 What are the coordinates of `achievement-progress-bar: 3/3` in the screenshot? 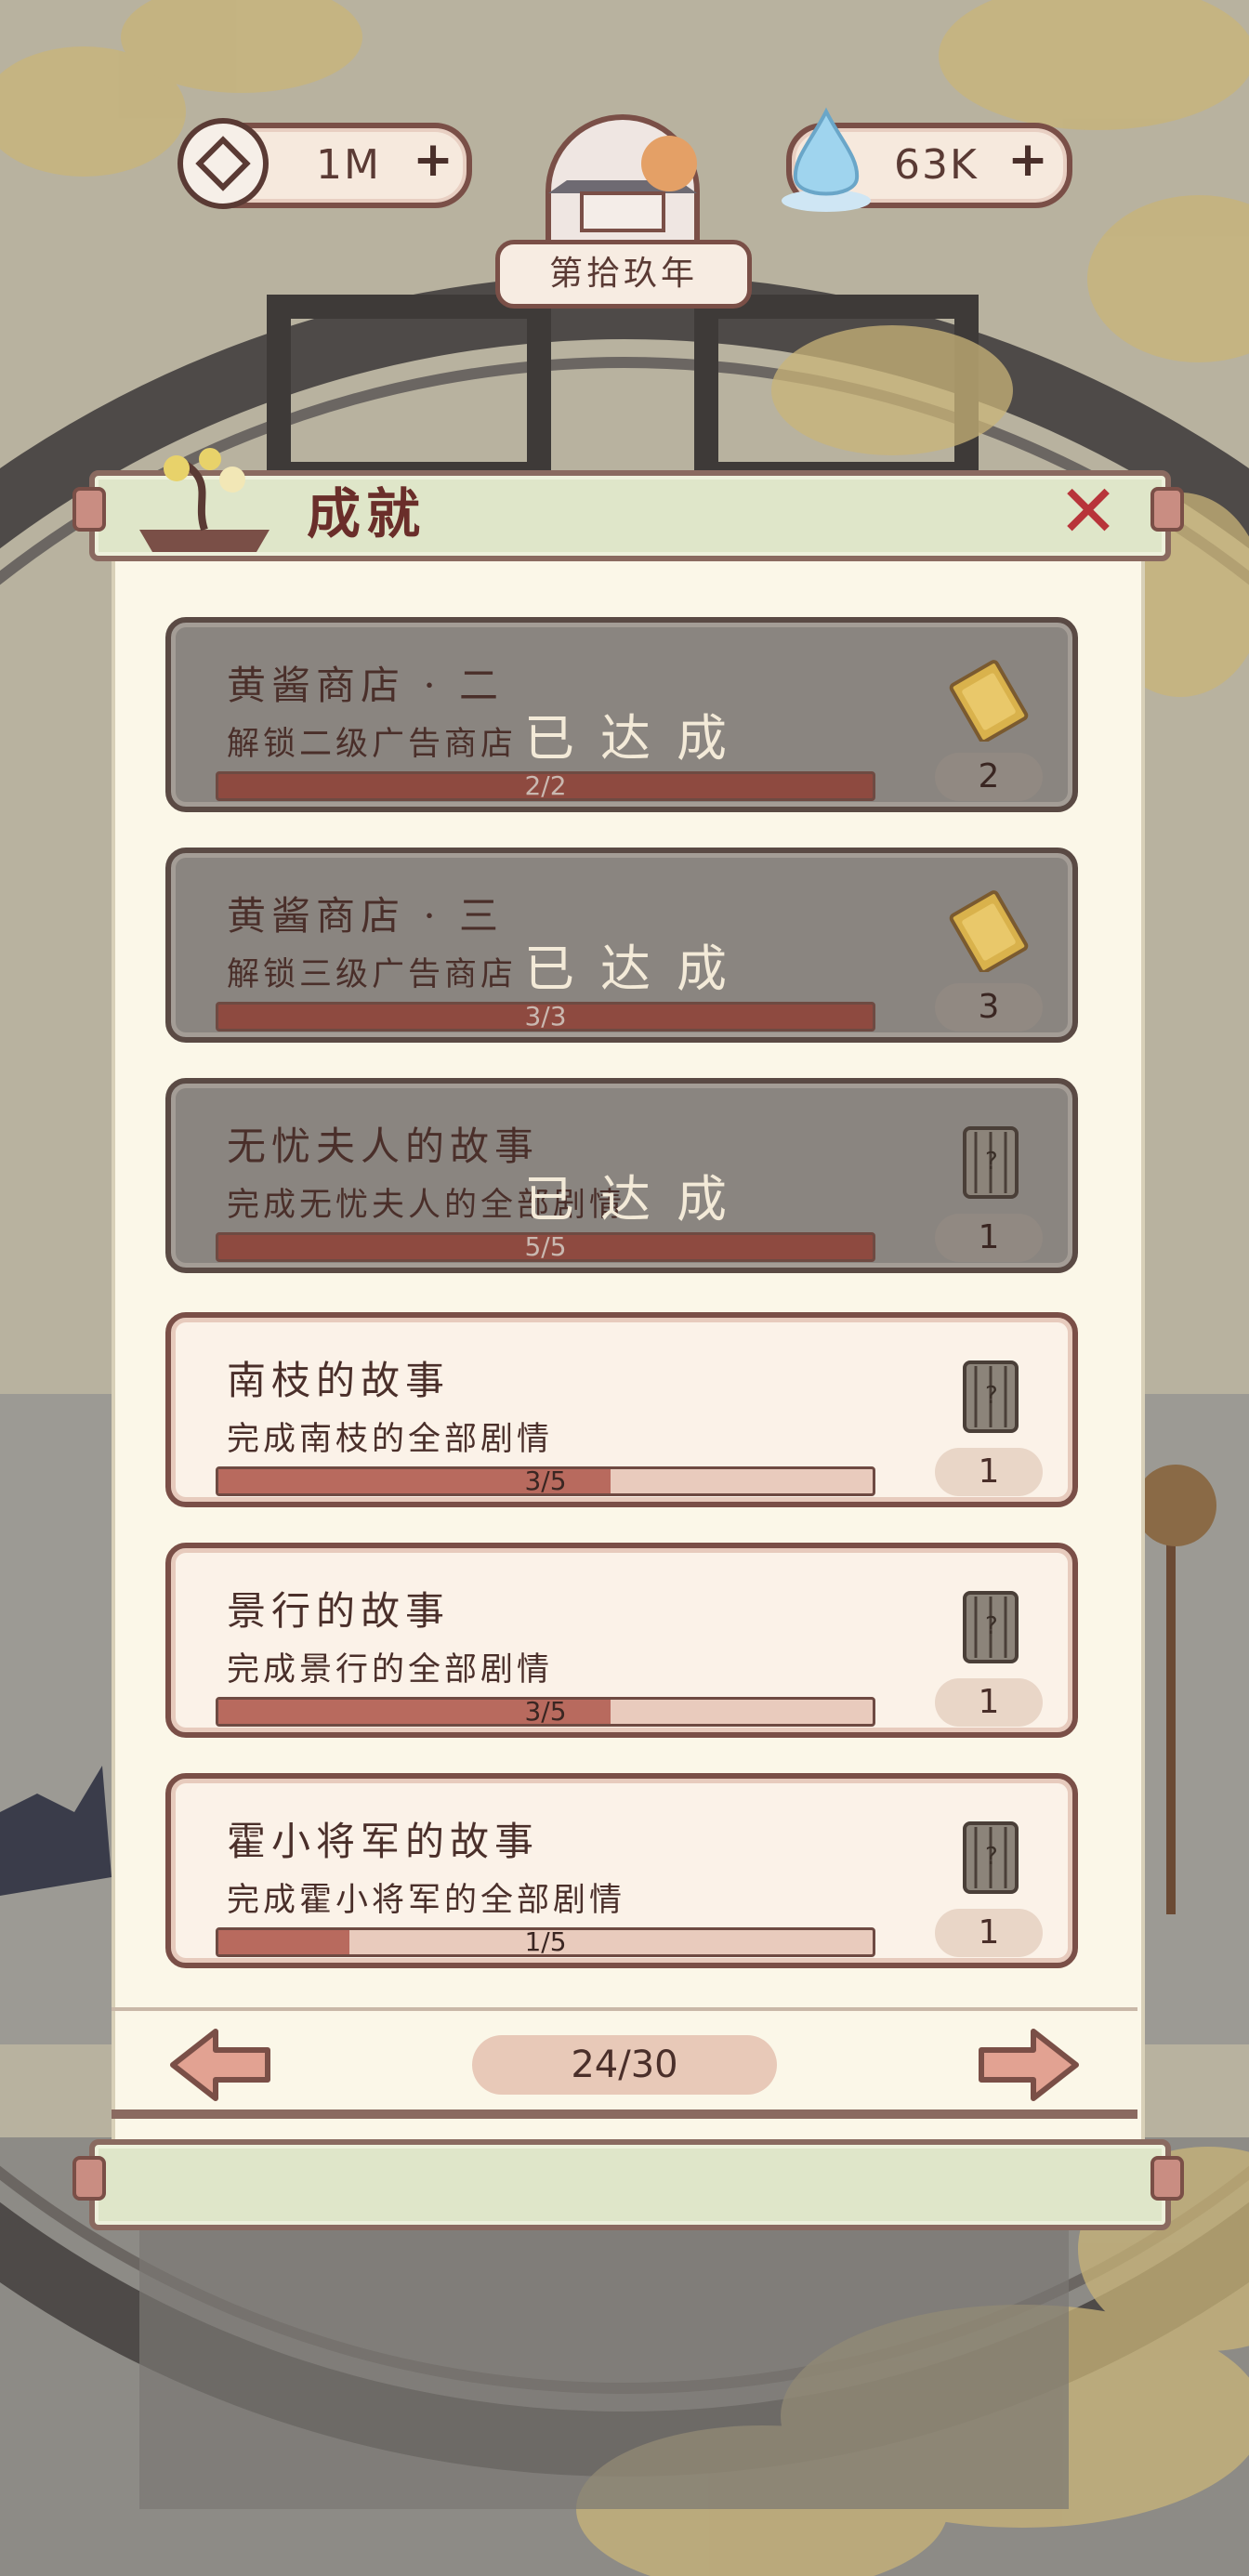 It's located at (545, 1017).